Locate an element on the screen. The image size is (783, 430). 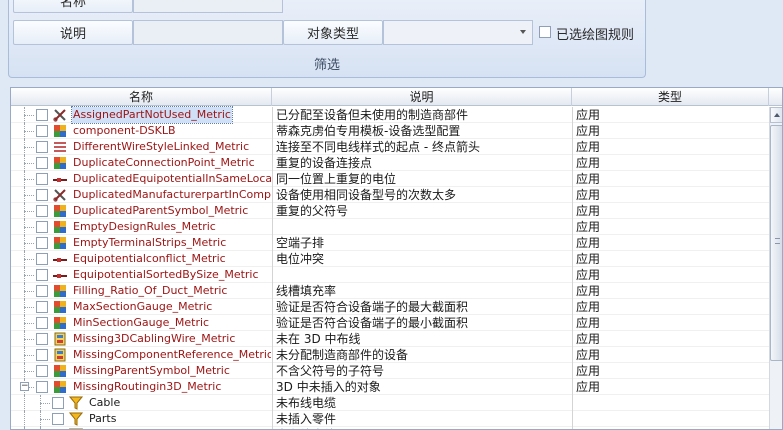
rule-type is located at coordinates (670, 403).